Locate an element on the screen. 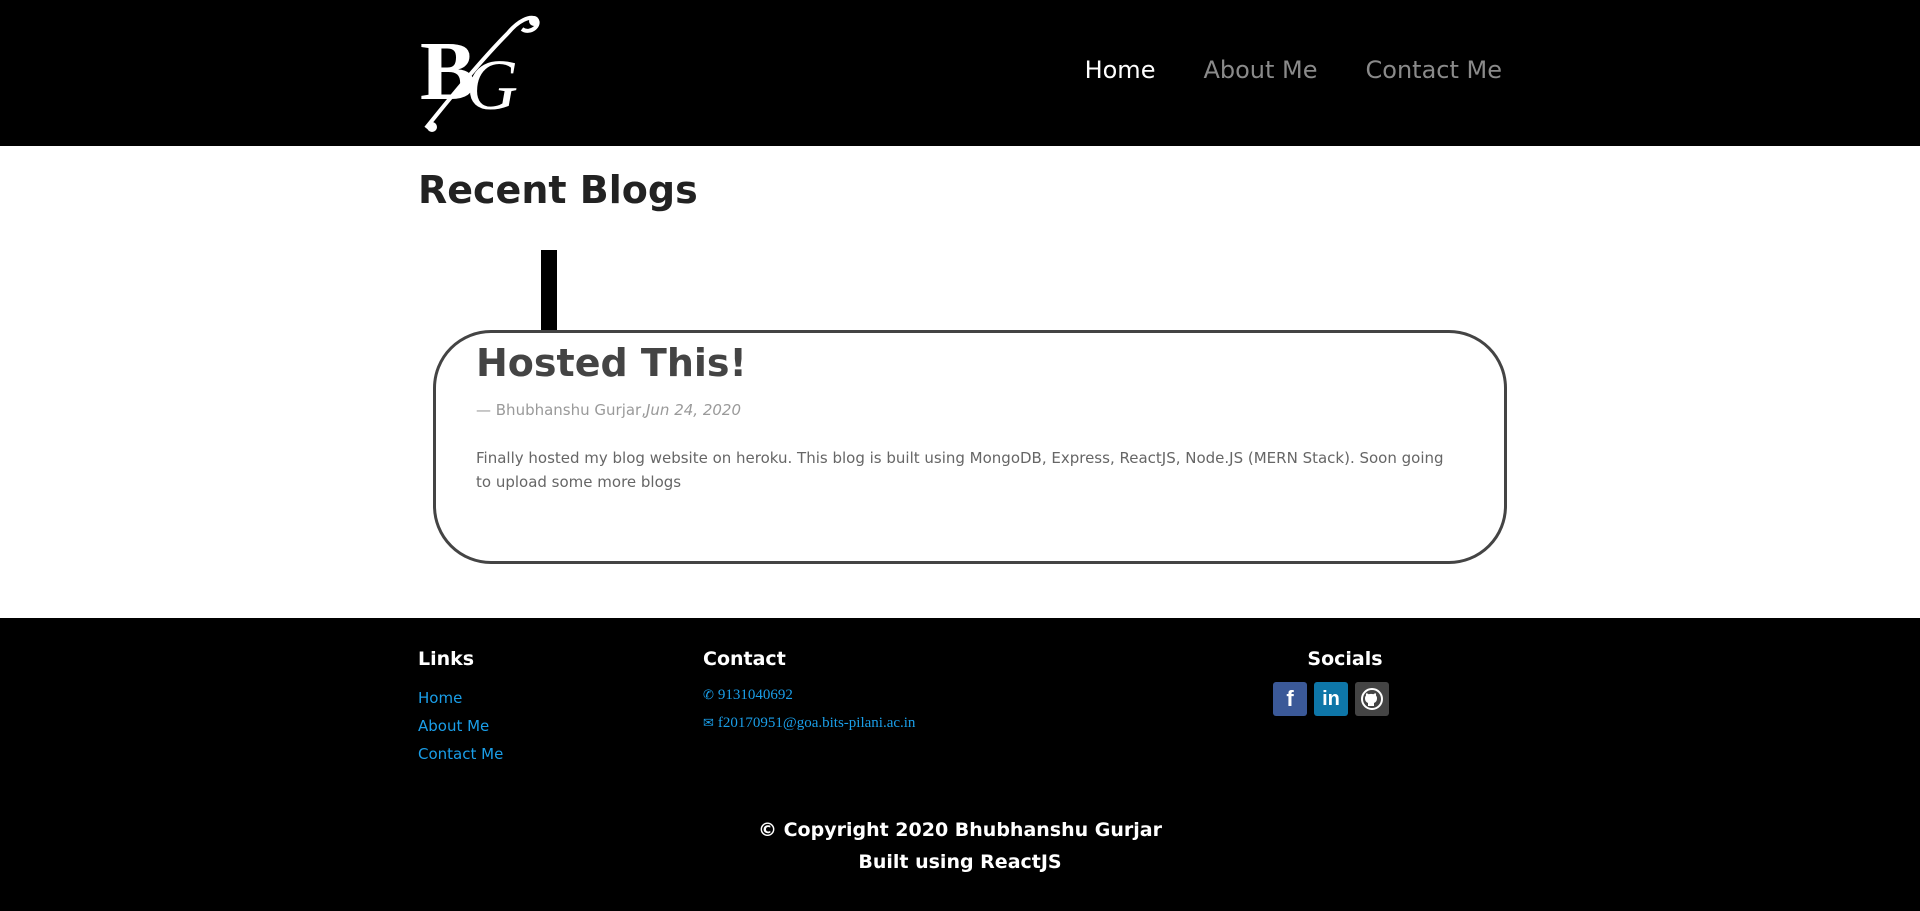 The width and height of the screenshot is (1920, 911). main-nav: Home About Me Contact Me is located at coordinates (1293, 70).